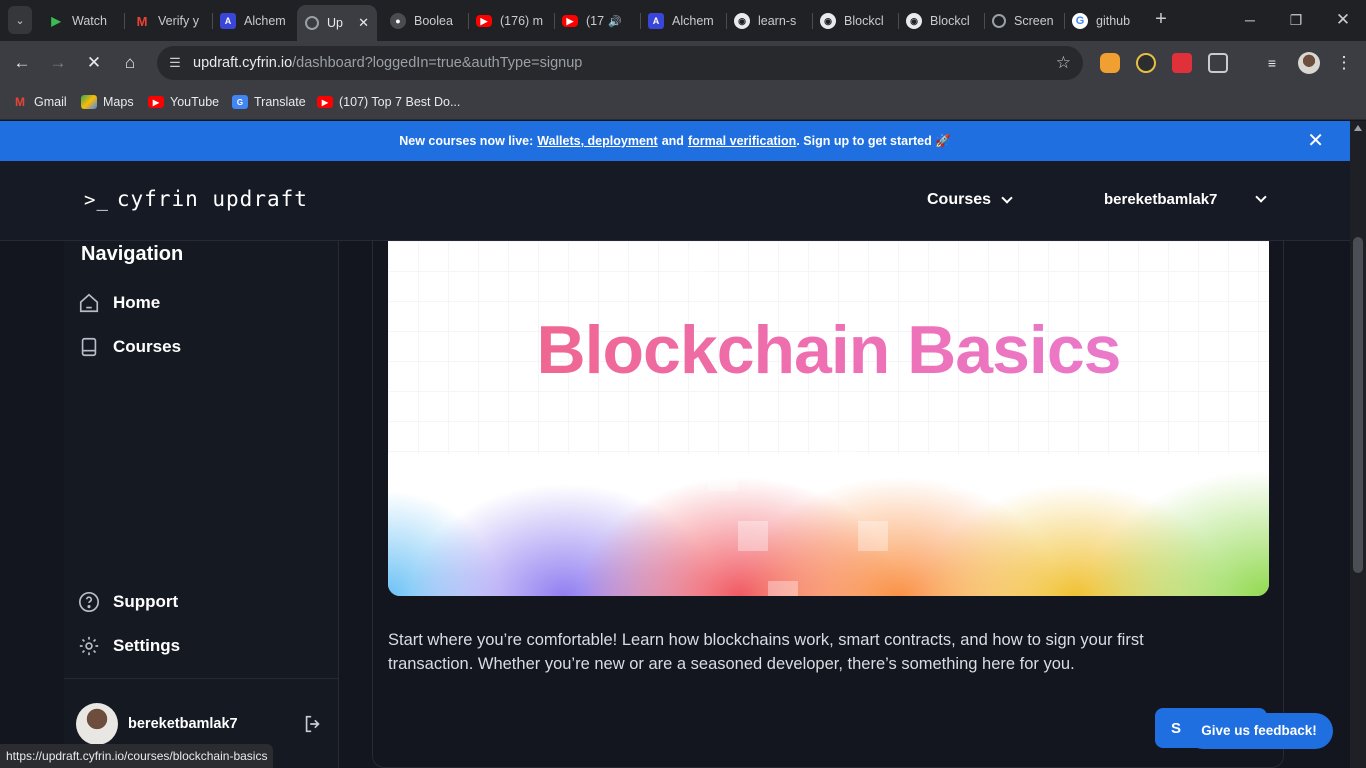  I want to click on mendeley-extension-icon, so click(1182, 63).